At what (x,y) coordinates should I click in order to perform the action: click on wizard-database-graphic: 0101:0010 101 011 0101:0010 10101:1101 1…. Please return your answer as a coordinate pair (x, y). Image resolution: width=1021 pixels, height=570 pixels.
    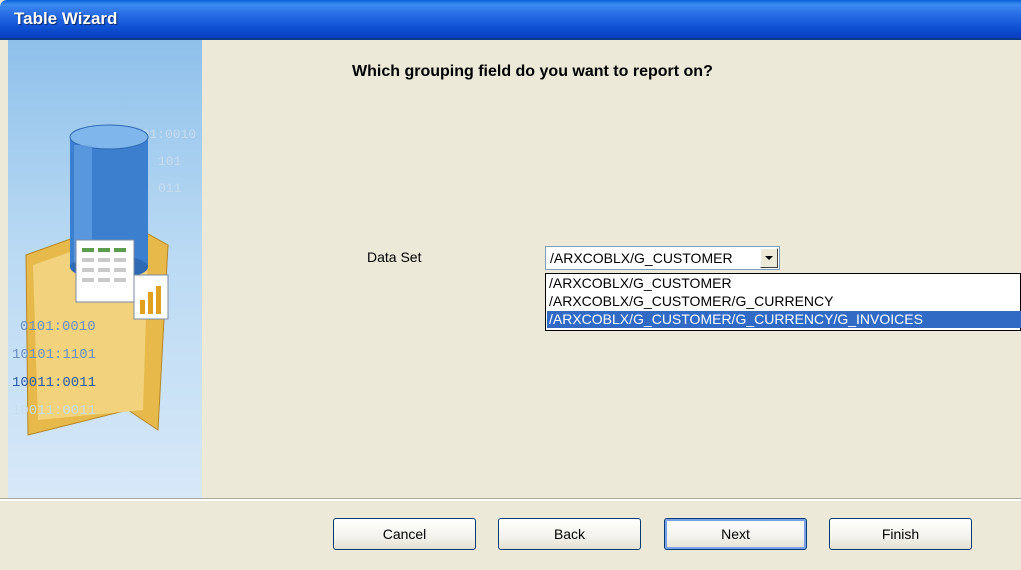
    Looking at the image, I should click on (104, 280).